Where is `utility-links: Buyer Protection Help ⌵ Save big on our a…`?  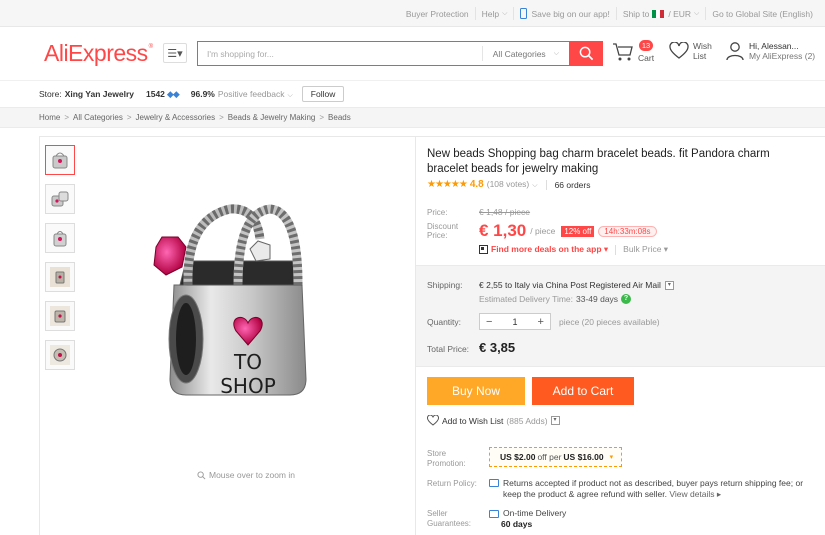
utility-links: Buyer Protection Help ⌵ Save big on our a… is located at coordinates (609, 13).